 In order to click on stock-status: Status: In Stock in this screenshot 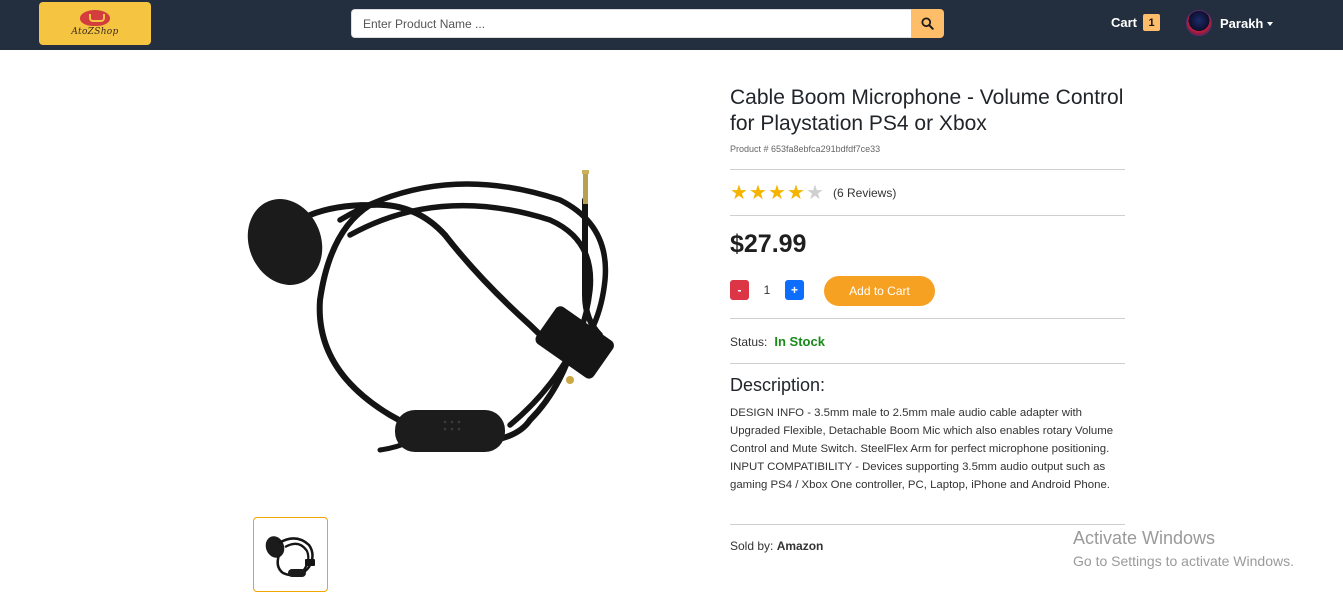, I will do `click(777, 341)`.